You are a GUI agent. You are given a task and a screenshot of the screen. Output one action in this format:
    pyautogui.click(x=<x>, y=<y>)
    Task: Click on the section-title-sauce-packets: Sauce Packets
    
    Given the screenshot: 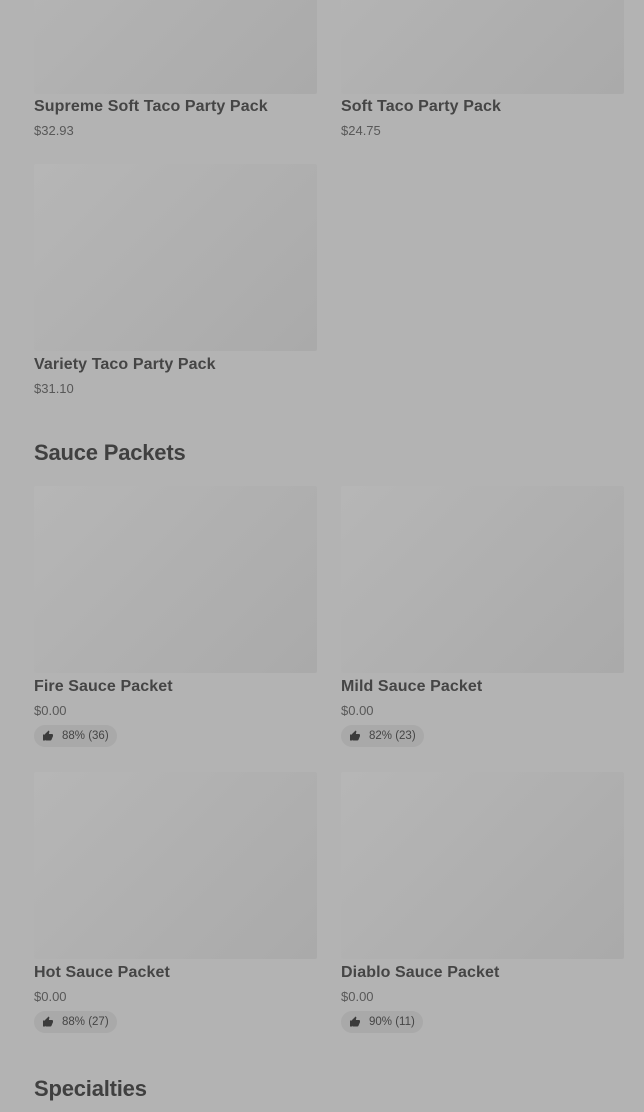 What is the action you would take?
    pyautogui.click(x=110, y=452)
    